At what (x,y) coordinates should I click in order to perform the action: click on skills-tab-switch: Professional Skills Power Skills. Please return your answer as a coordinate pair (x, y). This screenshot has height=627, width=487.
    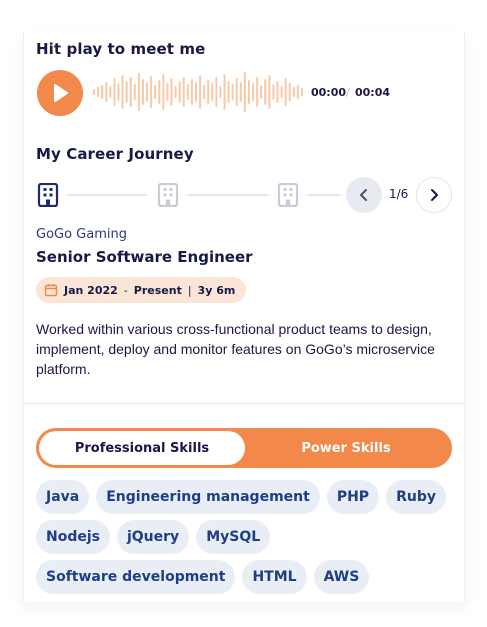
    Looking at the image, I should click on (244, 448).